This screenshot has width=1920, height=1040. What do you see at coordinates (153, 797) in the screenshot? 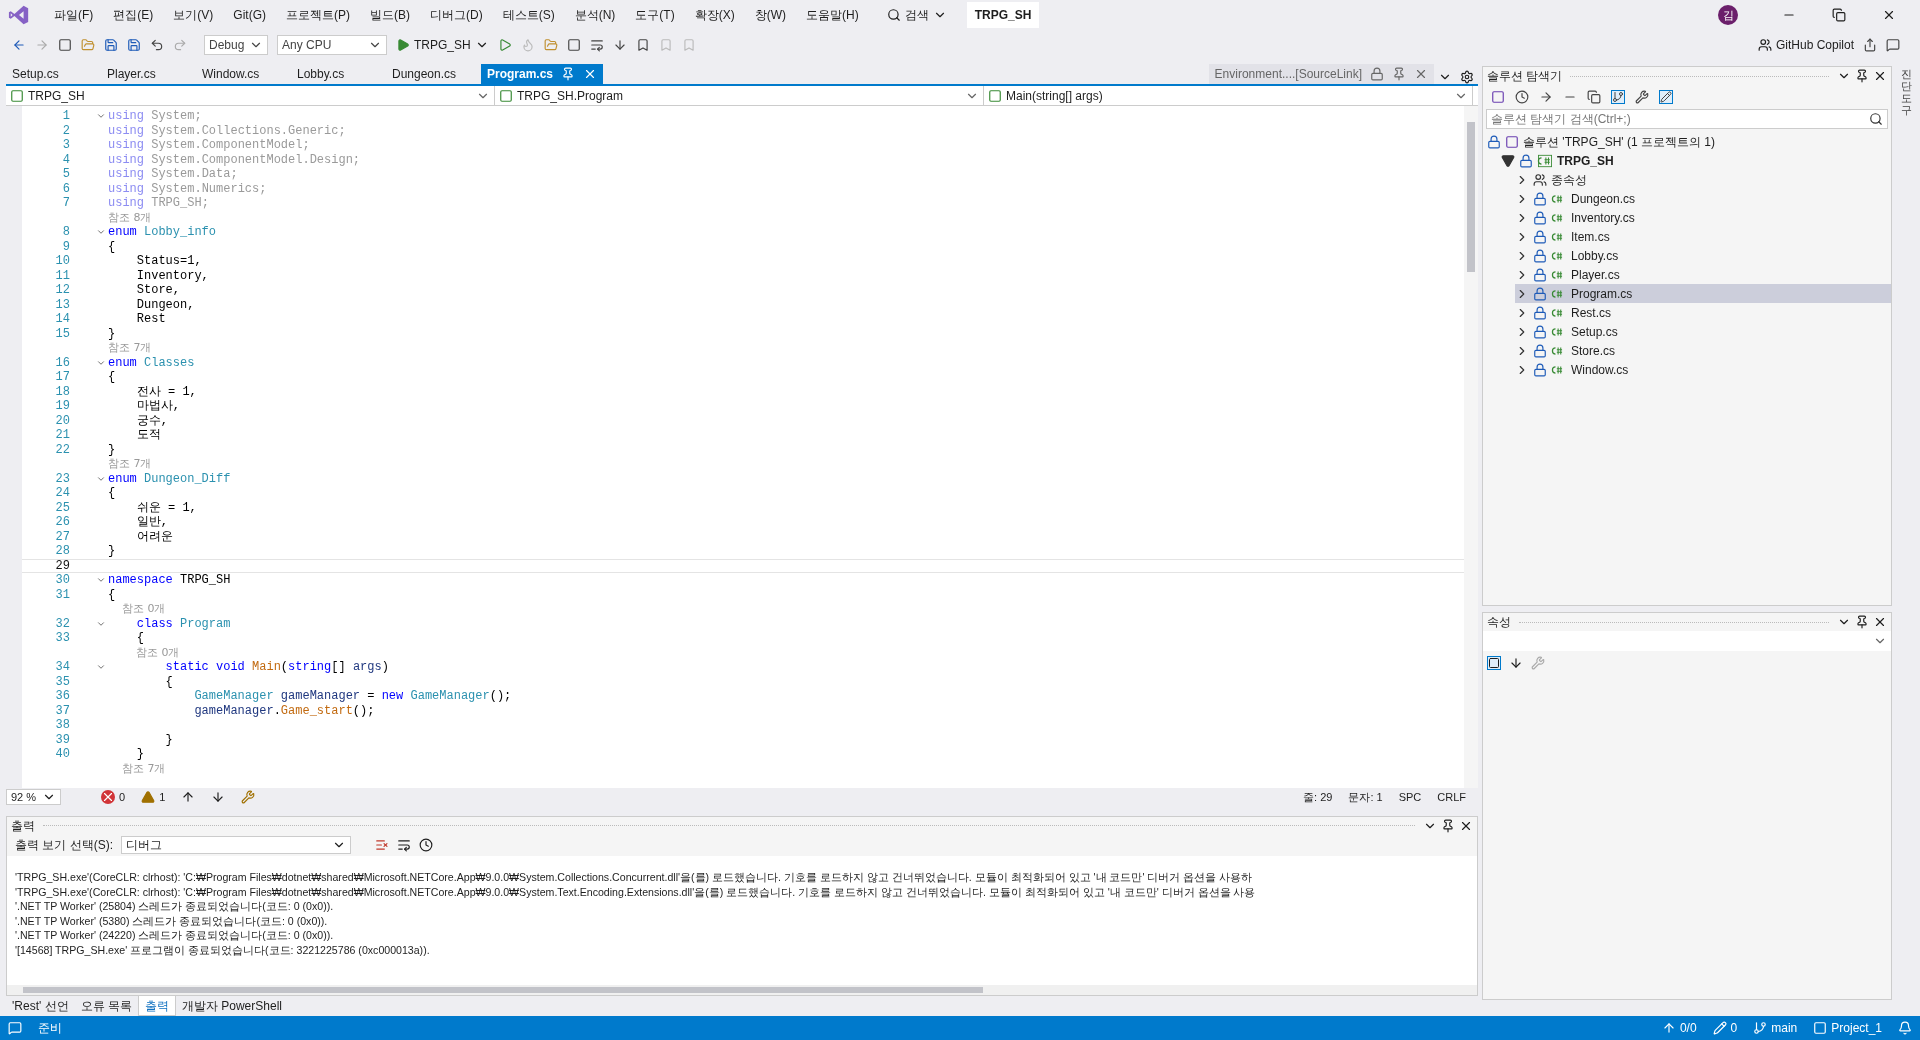
I see `warning-count: 1` at bounding box center [153, 797].